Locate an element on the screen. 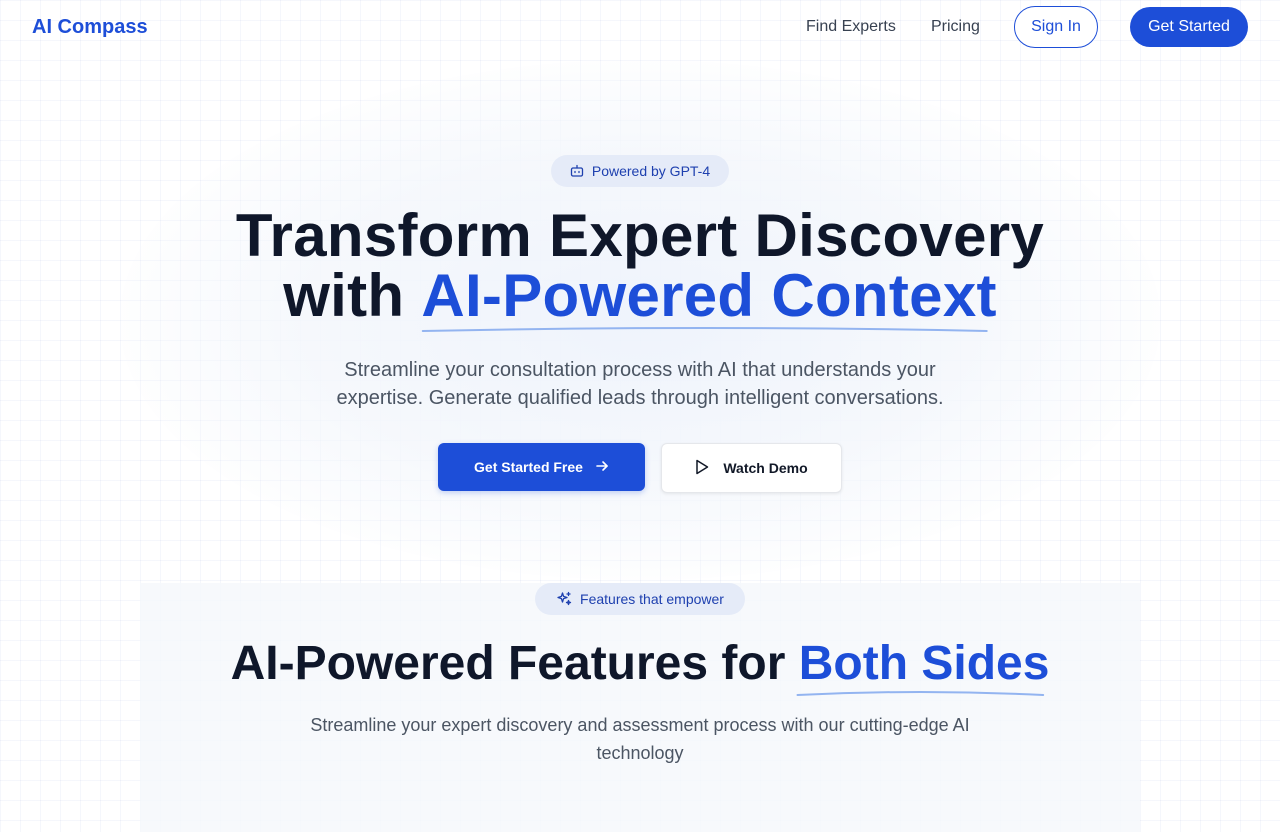 The height and width of the screenshot is (832, 1280). features-title-prefix: AI-Powered Features for is located at coordinates (514, 663).